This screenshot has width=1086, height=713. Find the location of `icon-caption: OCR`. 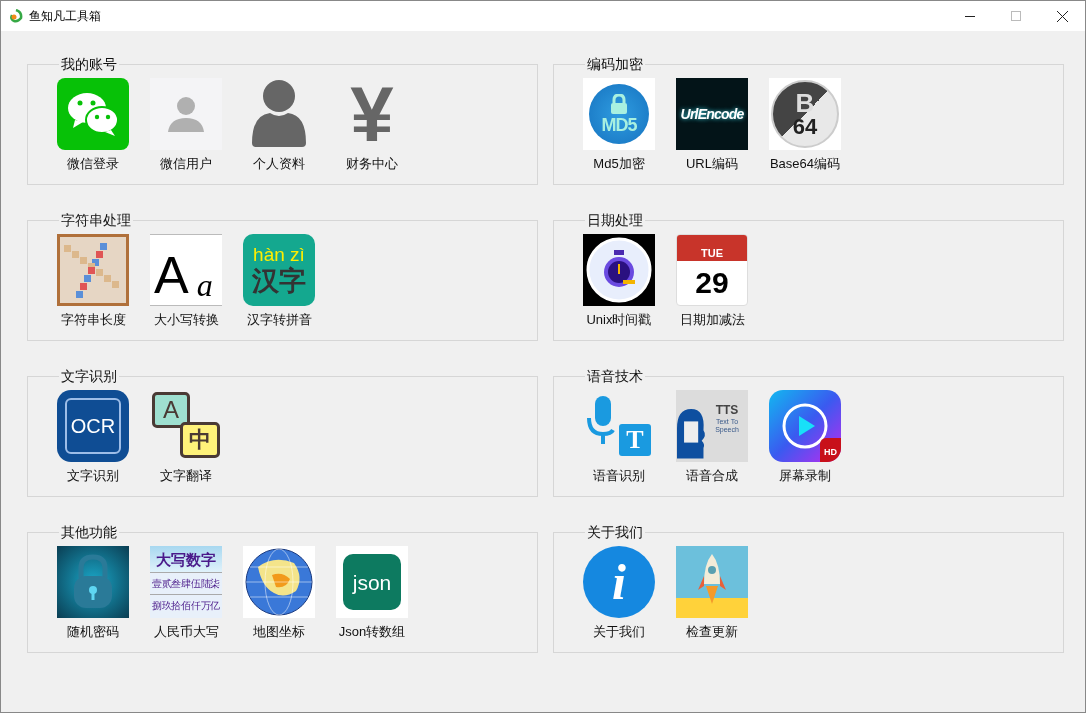

icon-caption: OCR is located at coordinates (93, 426).